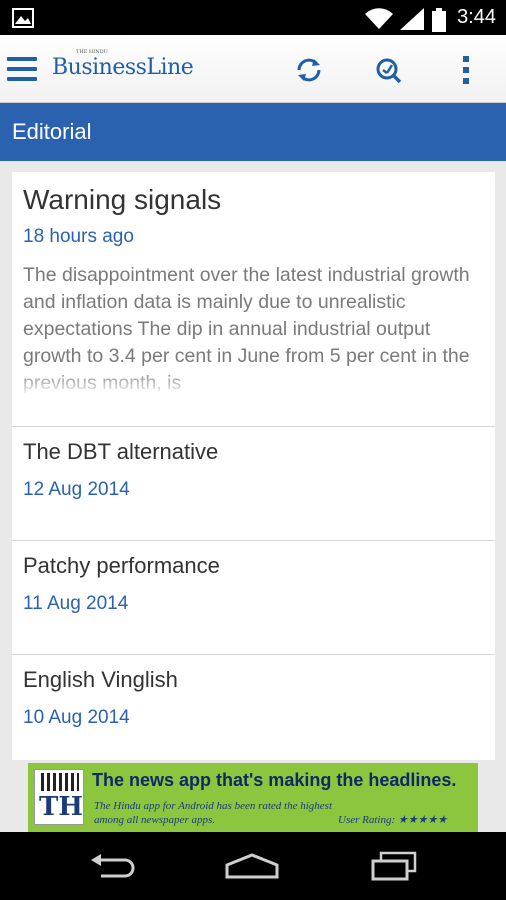 The height and width of the screenshot is (900, 506). I want to click on home-button, so click(252, 866).